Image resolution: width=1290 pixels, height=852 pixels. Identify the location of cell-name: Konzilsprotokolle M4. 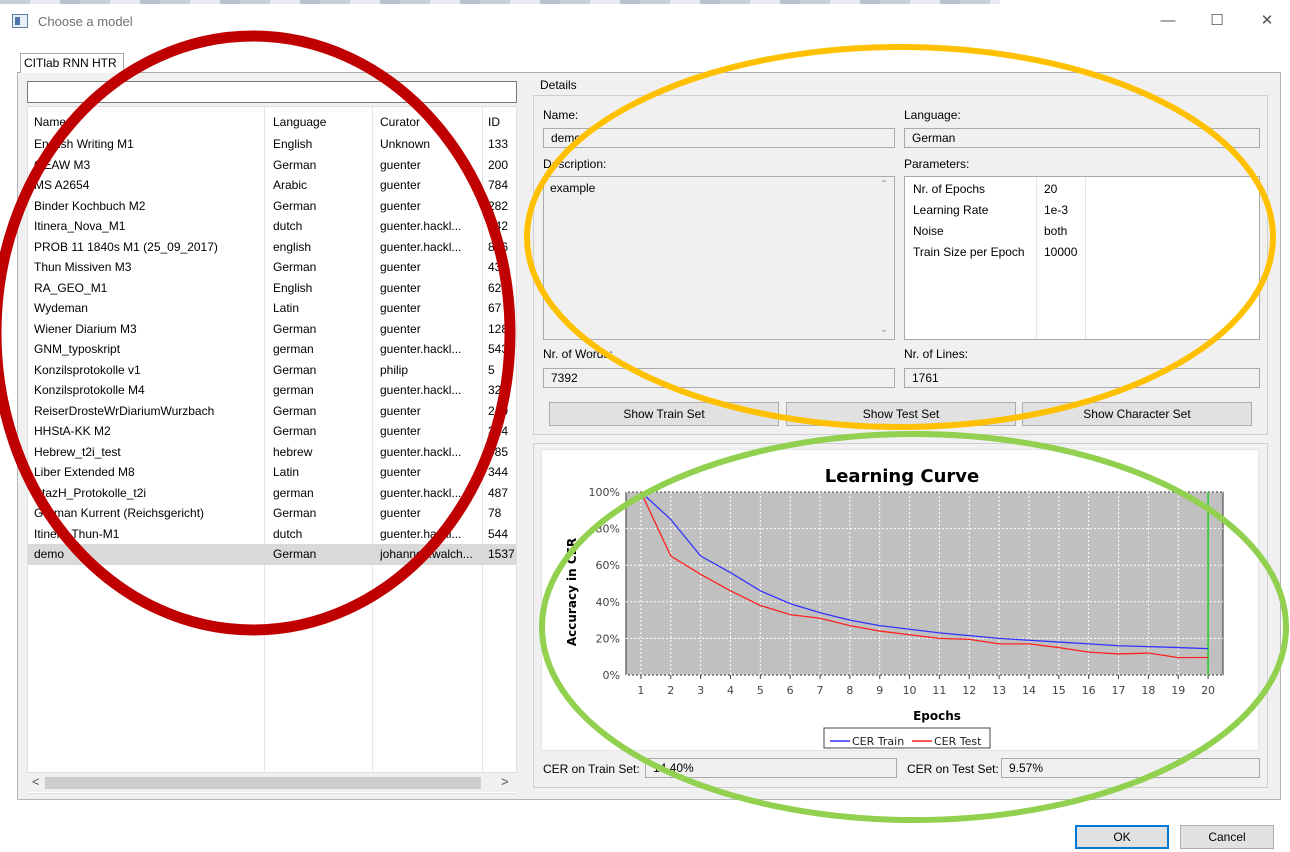
(89, 390).